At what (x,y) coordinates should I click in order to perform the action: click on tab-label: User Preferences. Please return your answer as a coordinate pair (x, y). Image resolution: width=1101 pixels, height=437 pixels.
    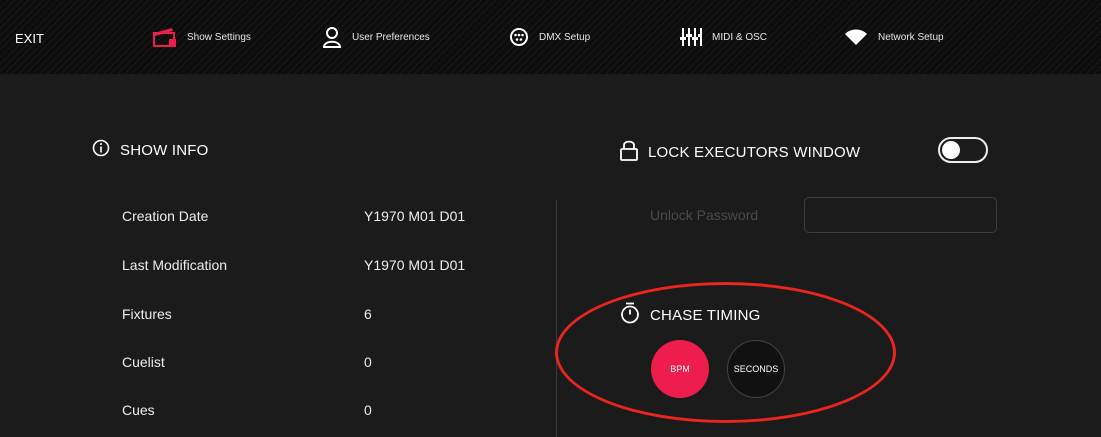
    Looking at the image, I should click on (391, 37).